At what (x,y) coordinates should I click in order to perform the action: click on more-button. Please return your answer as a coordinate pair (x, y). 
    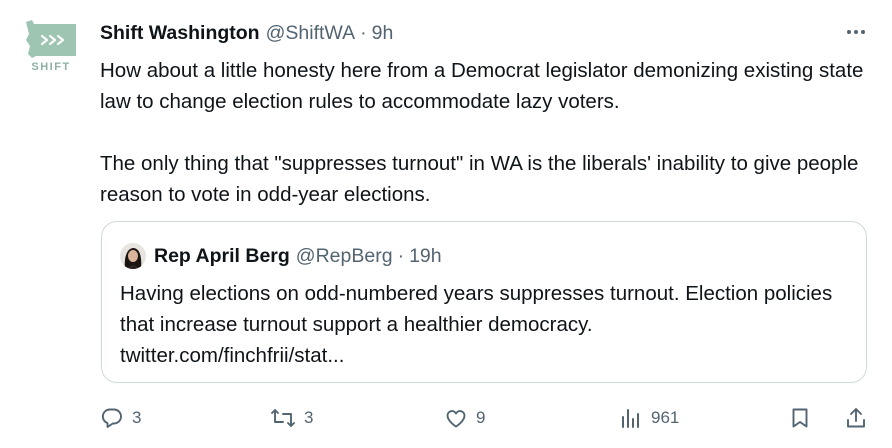
    Looking at the image, I should click on (856, 32).